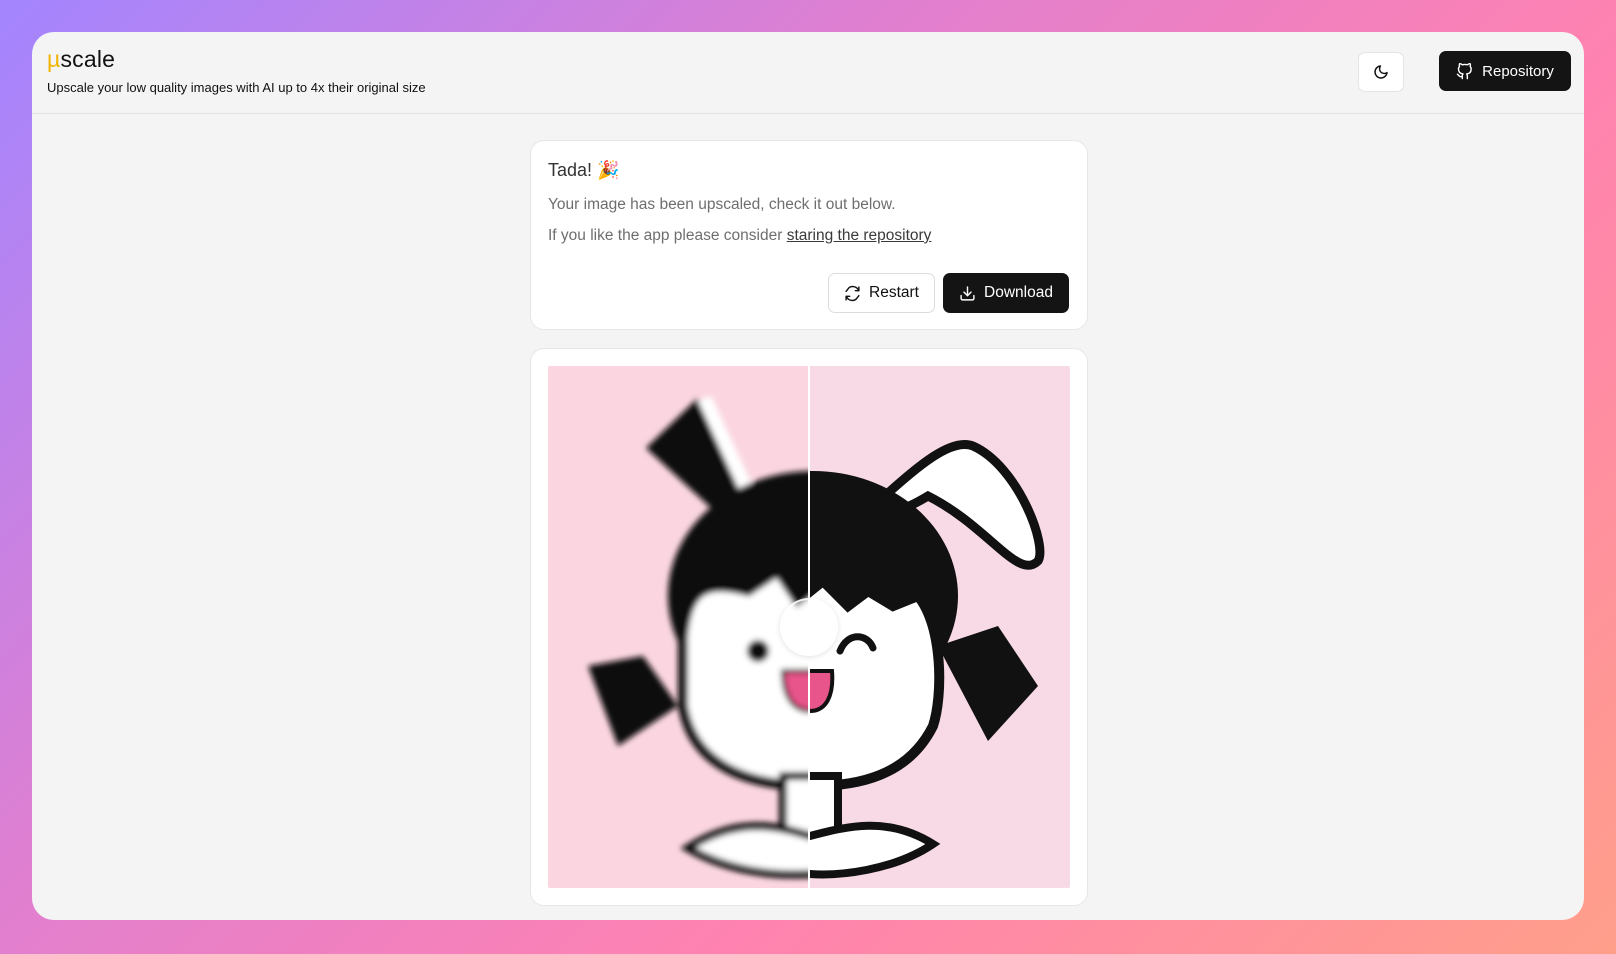 This screenshot has height=954, width=1616. What do you see at coordinates (584, 170) in the screenshot?
I see `message-title: Tada! 🎉` at bounding box center [584, 170].